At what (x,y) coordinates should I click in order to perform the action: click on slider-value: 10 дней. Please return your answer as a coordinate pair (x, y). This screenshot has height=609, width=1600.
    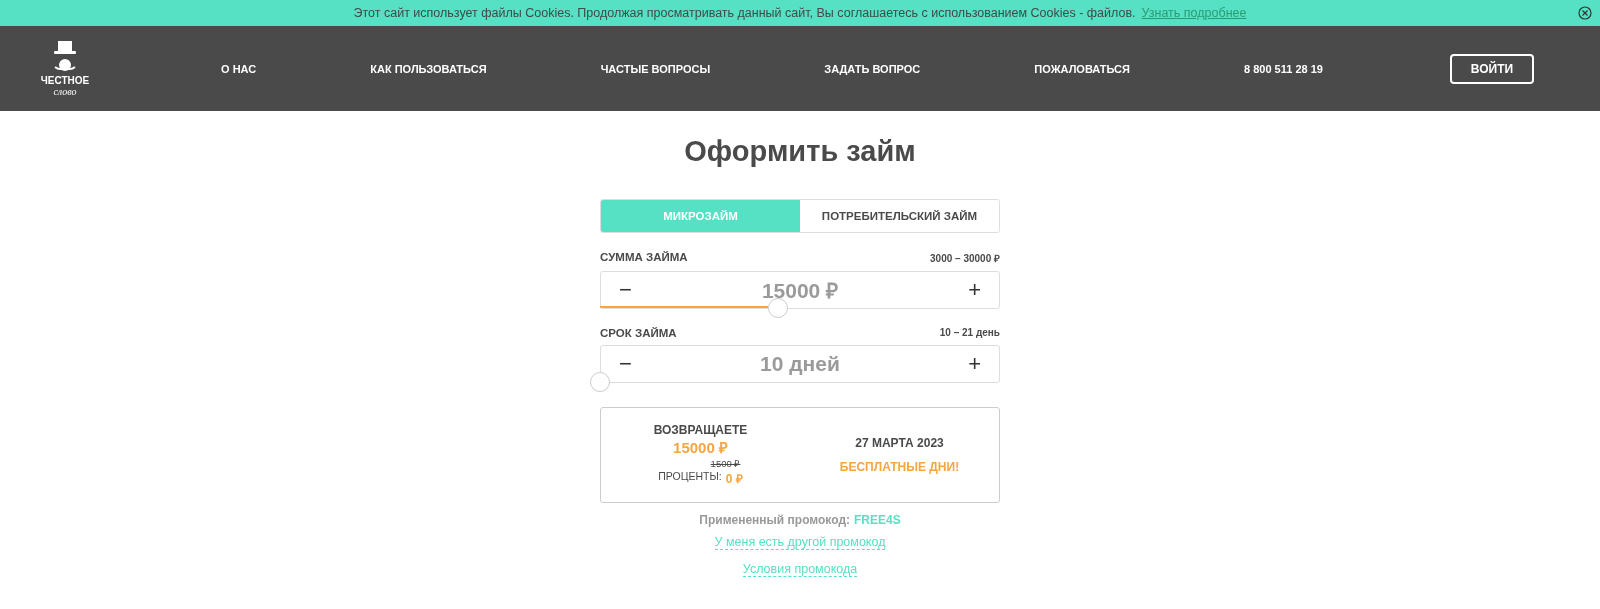
    Looking at the image, I should click on (800, 364).